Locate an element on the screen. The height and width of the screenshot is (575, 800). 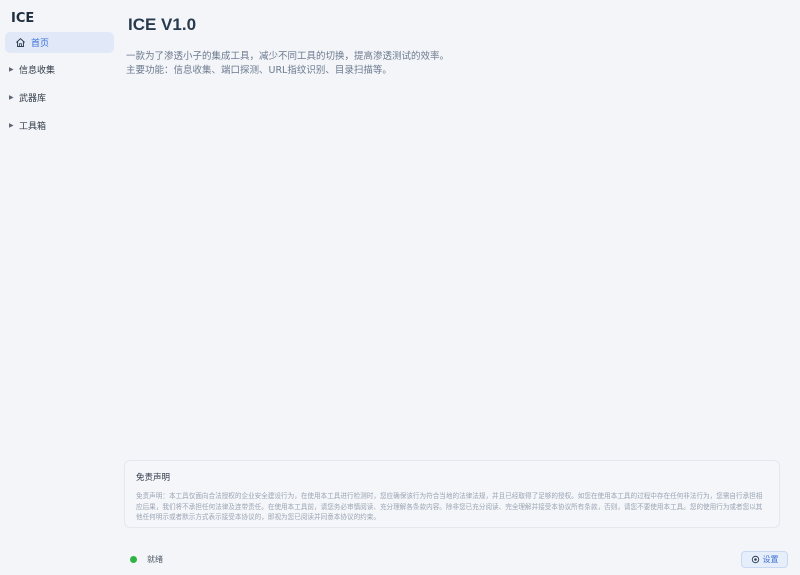
sidebar-item-home: 首页 is located at coordinates (59, 42).